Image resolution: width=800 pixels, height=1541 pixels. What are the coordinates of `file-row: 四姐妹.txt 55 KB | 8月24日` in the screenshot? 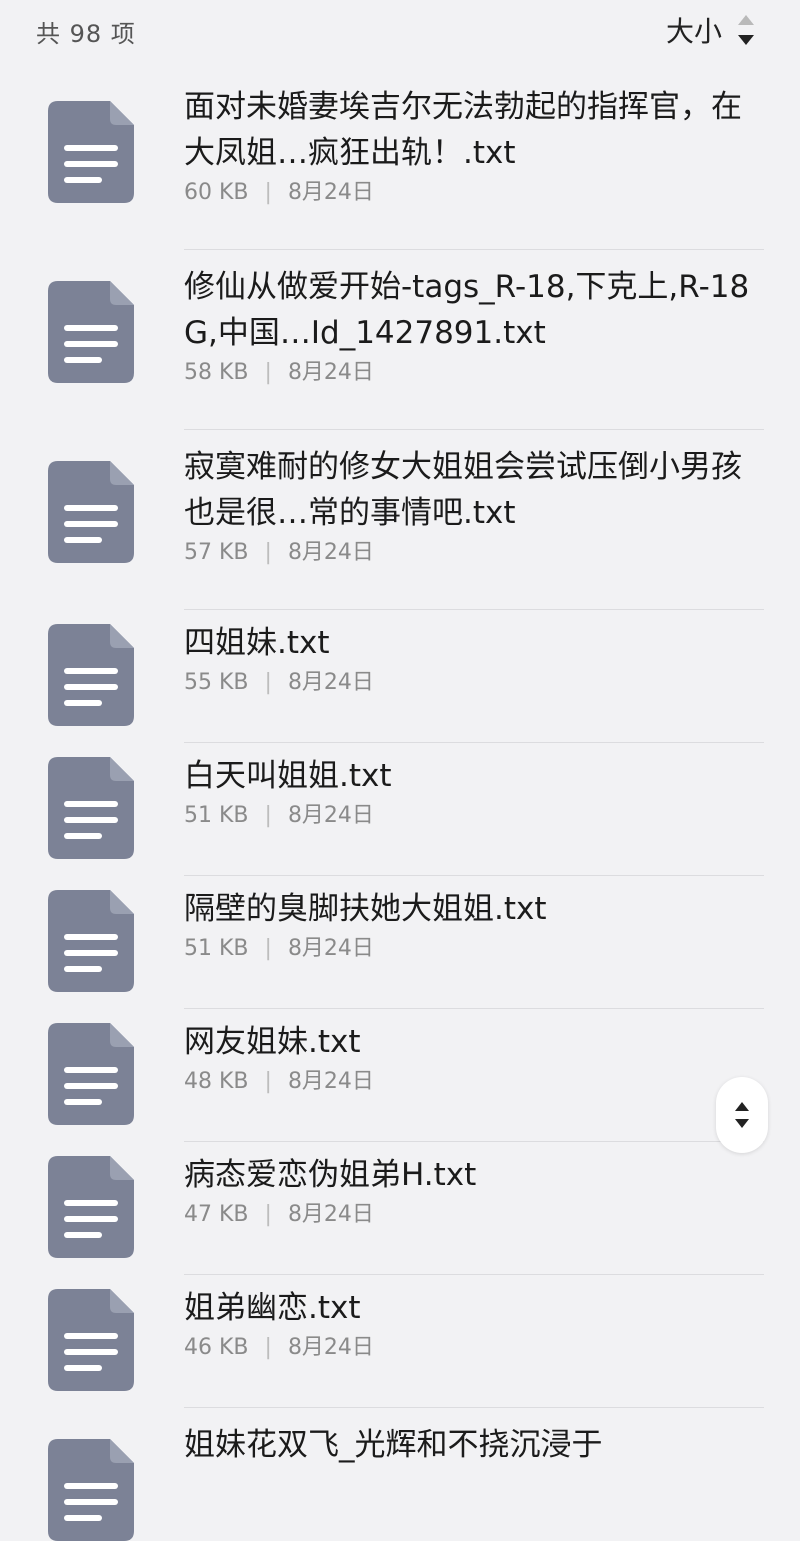 It's located at (400, 676).